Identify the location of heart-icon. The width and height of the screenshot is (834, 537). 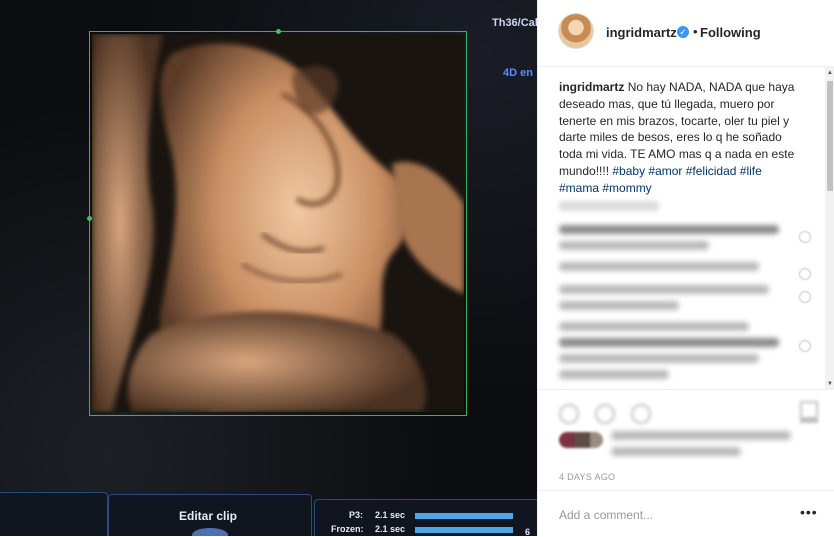
(569, 414).